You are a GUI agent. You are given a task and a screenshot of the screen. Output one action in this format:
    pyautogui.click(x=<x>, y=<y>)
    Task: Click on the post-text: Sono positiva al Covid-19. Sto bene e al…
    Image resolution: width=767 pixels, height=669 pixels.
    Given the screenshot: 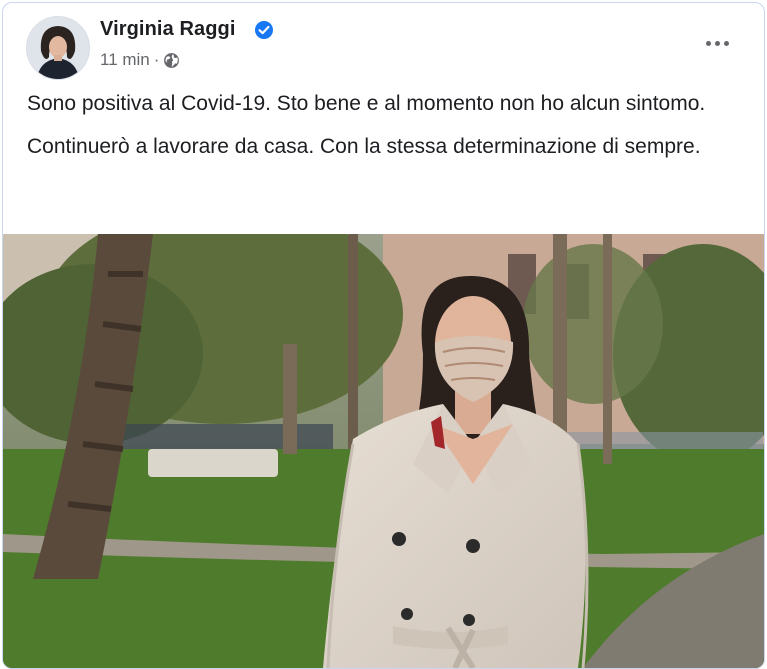 What is the action you would take?
    pyautogui.click(x=377, y=134)
    